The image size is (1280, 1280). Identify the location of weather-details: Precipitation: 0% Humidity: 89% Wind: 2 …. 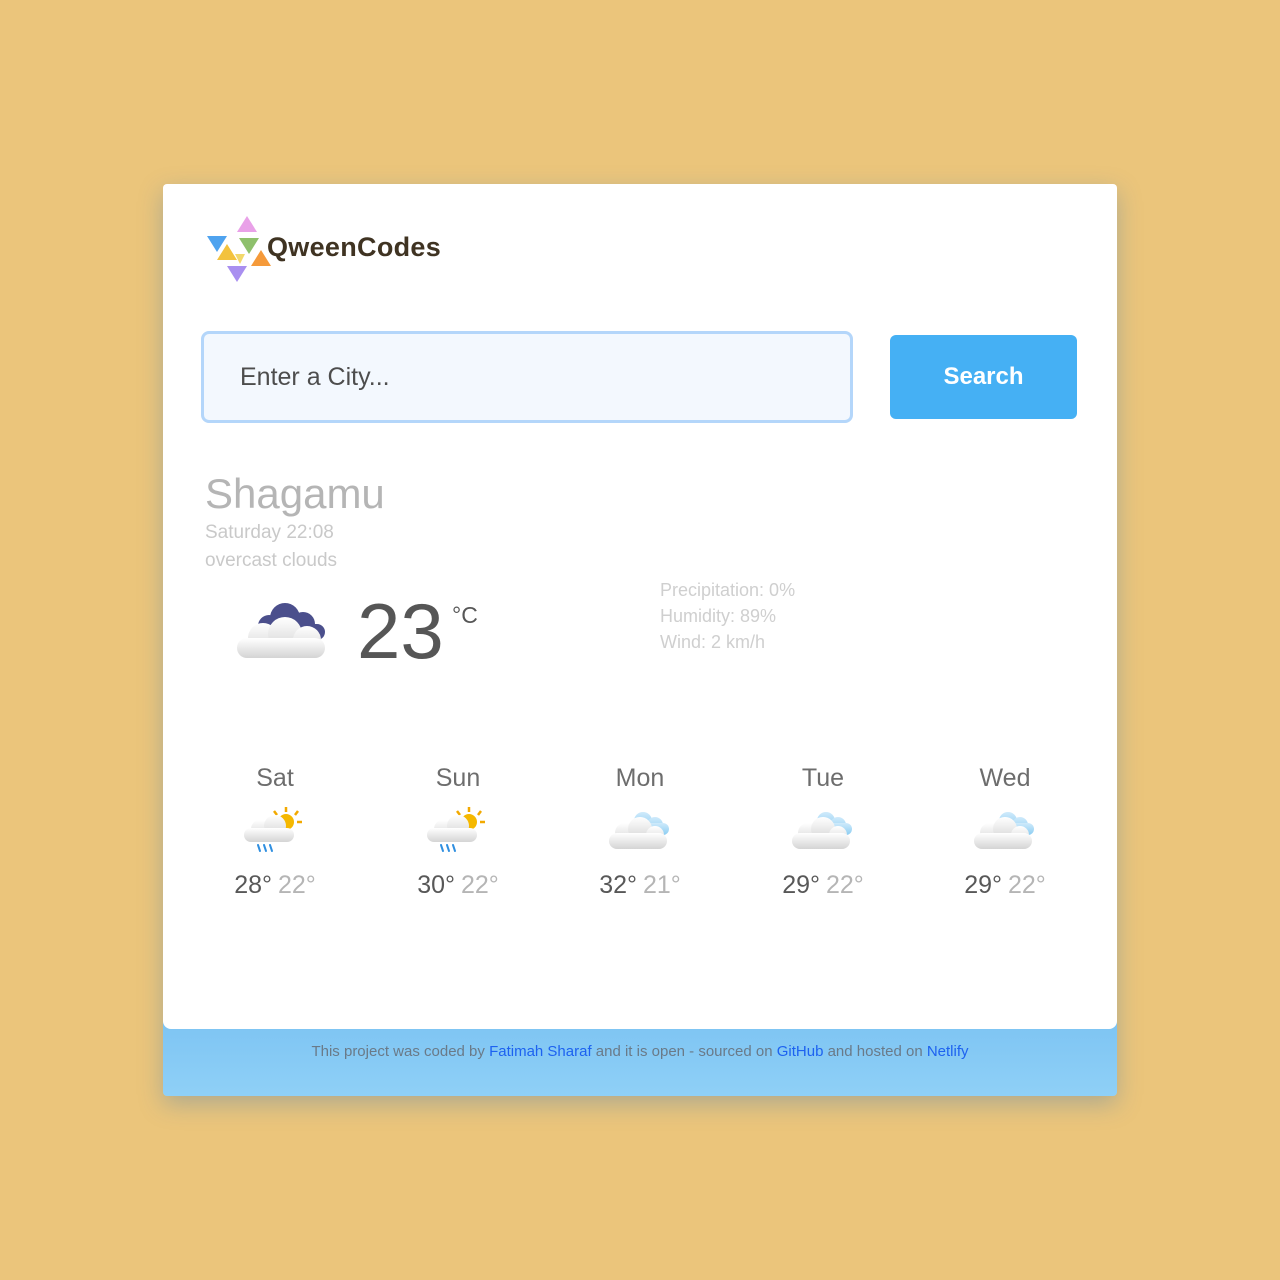
(727, 616).